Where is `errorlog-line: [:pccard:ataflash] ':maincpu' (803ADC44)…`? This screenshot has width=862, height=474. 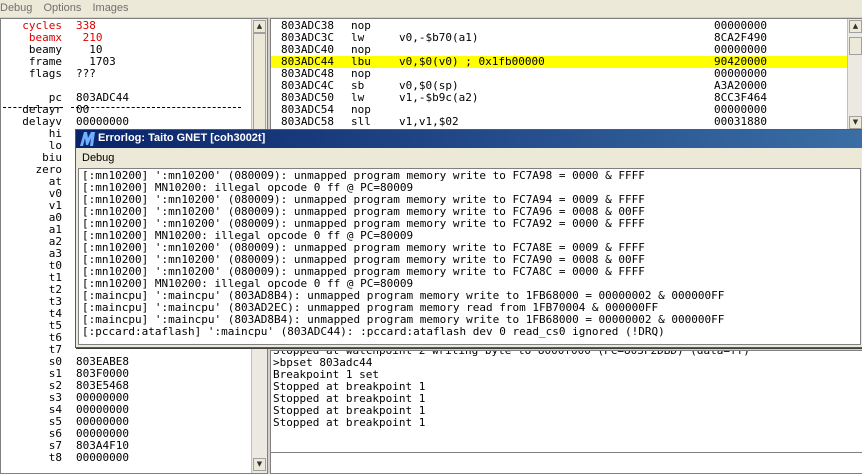 errorlog-line: [:pccard:ataflash] ':maincpu' (803ADC44)… is located at coordinates (373, 331).